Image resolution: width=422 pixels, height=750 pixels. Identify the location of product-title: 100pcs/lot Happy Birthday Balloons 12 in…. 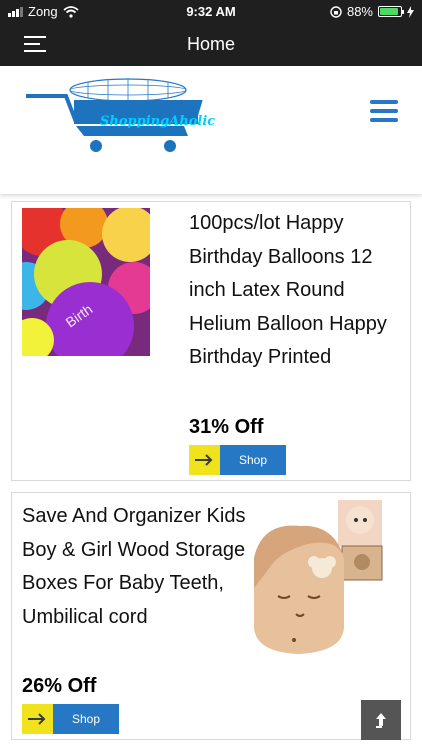
(296, 291).